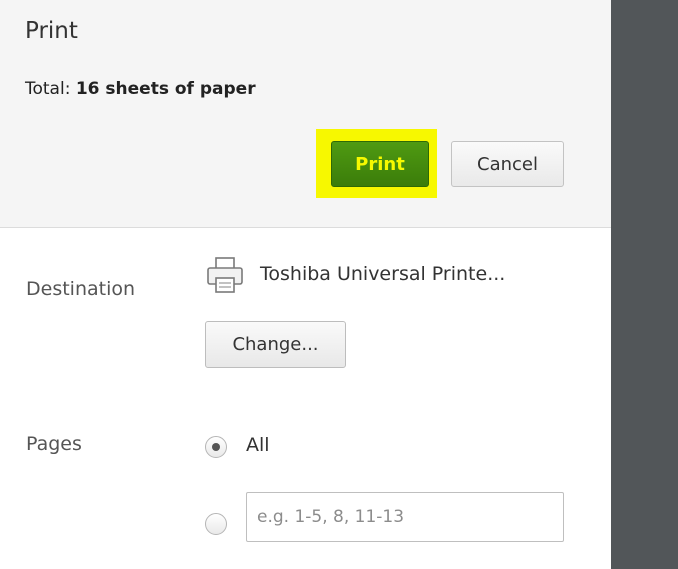  What do you see at coordinates (51, 31) in the screenshot?
I see `page-title: Print` at bounding box center [51, 31].